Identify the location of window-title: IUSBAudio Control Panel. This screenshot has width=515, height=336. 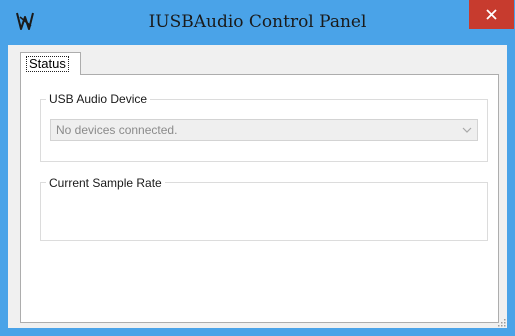
(257, 22).